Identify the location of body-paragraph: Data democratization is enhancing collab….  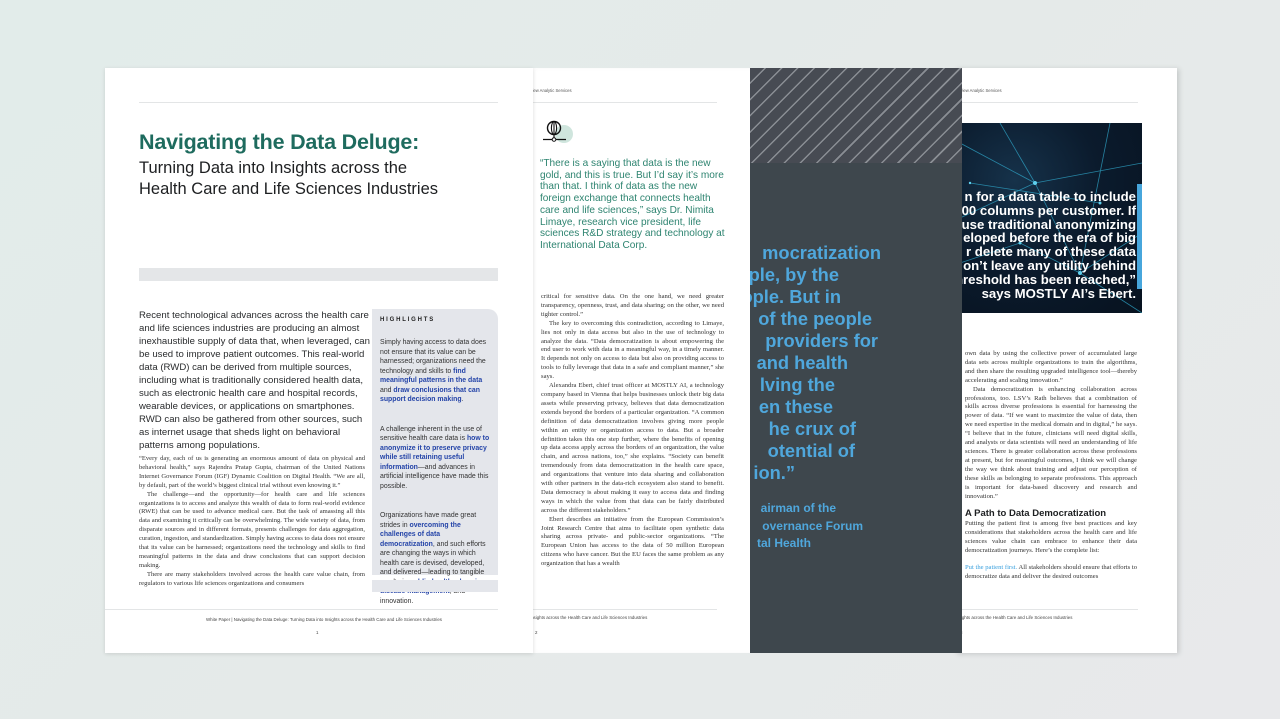
(1051, 442).